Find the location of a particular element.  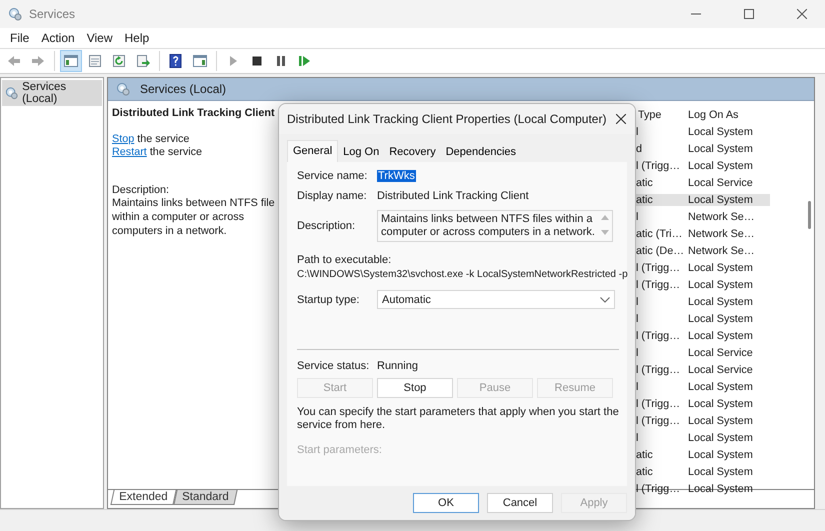

dialog-title: Distributed Link Tracking Client Properties (Local Computer) is located at coordinates (446, 119).